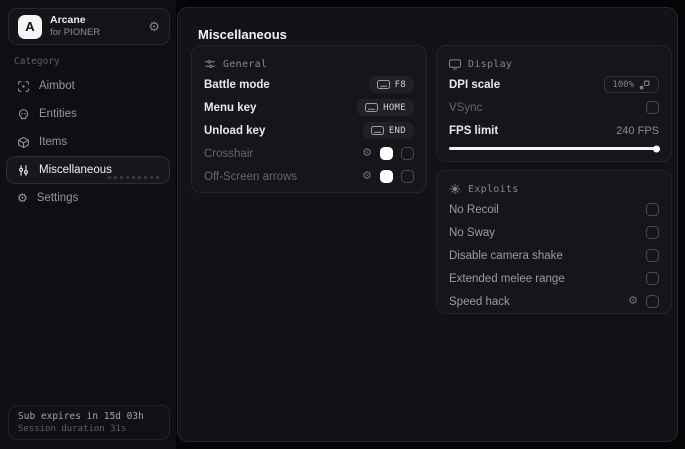  Describe the element at coordinates (455, 64) in the screenshot. I see `monitor-icon` at that location.